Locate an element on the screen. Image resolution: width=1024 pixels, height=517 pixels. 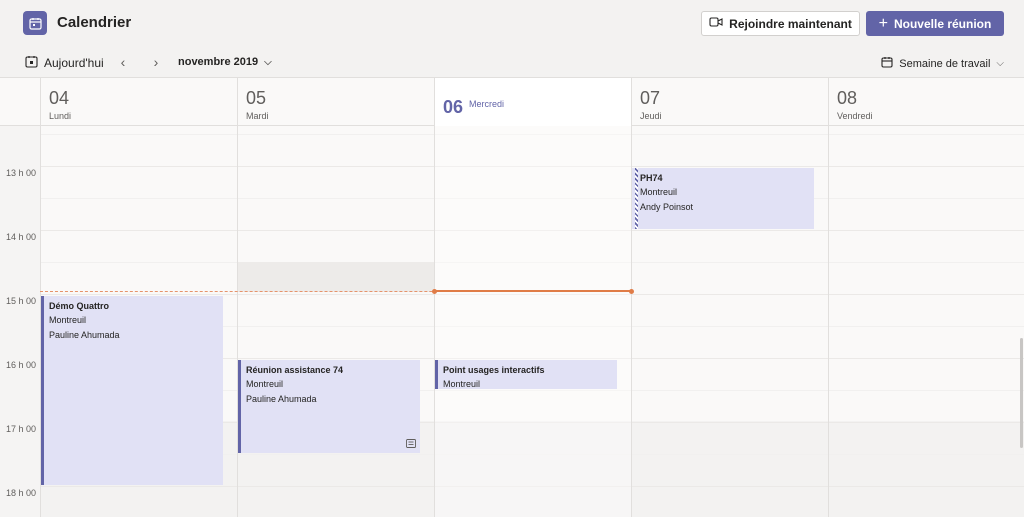
day-header-wednesday: 06 Mercredi is located at coordinates (532, 102).